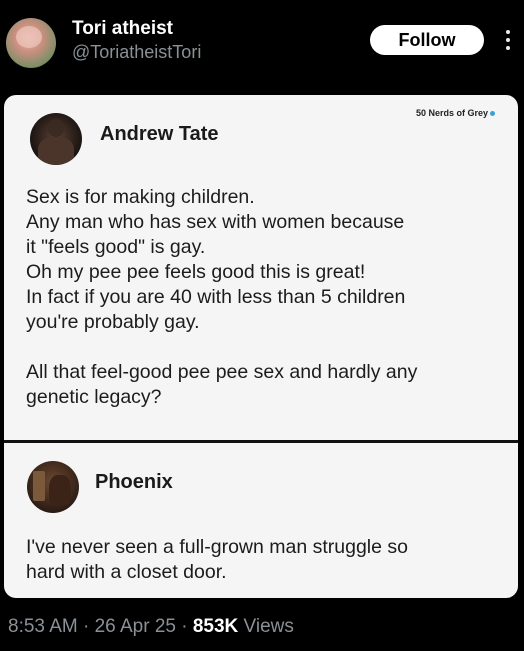 This screenshot has width=524, height=651. I want to click on post1-line: Sex is for making children., so click(140, 197).